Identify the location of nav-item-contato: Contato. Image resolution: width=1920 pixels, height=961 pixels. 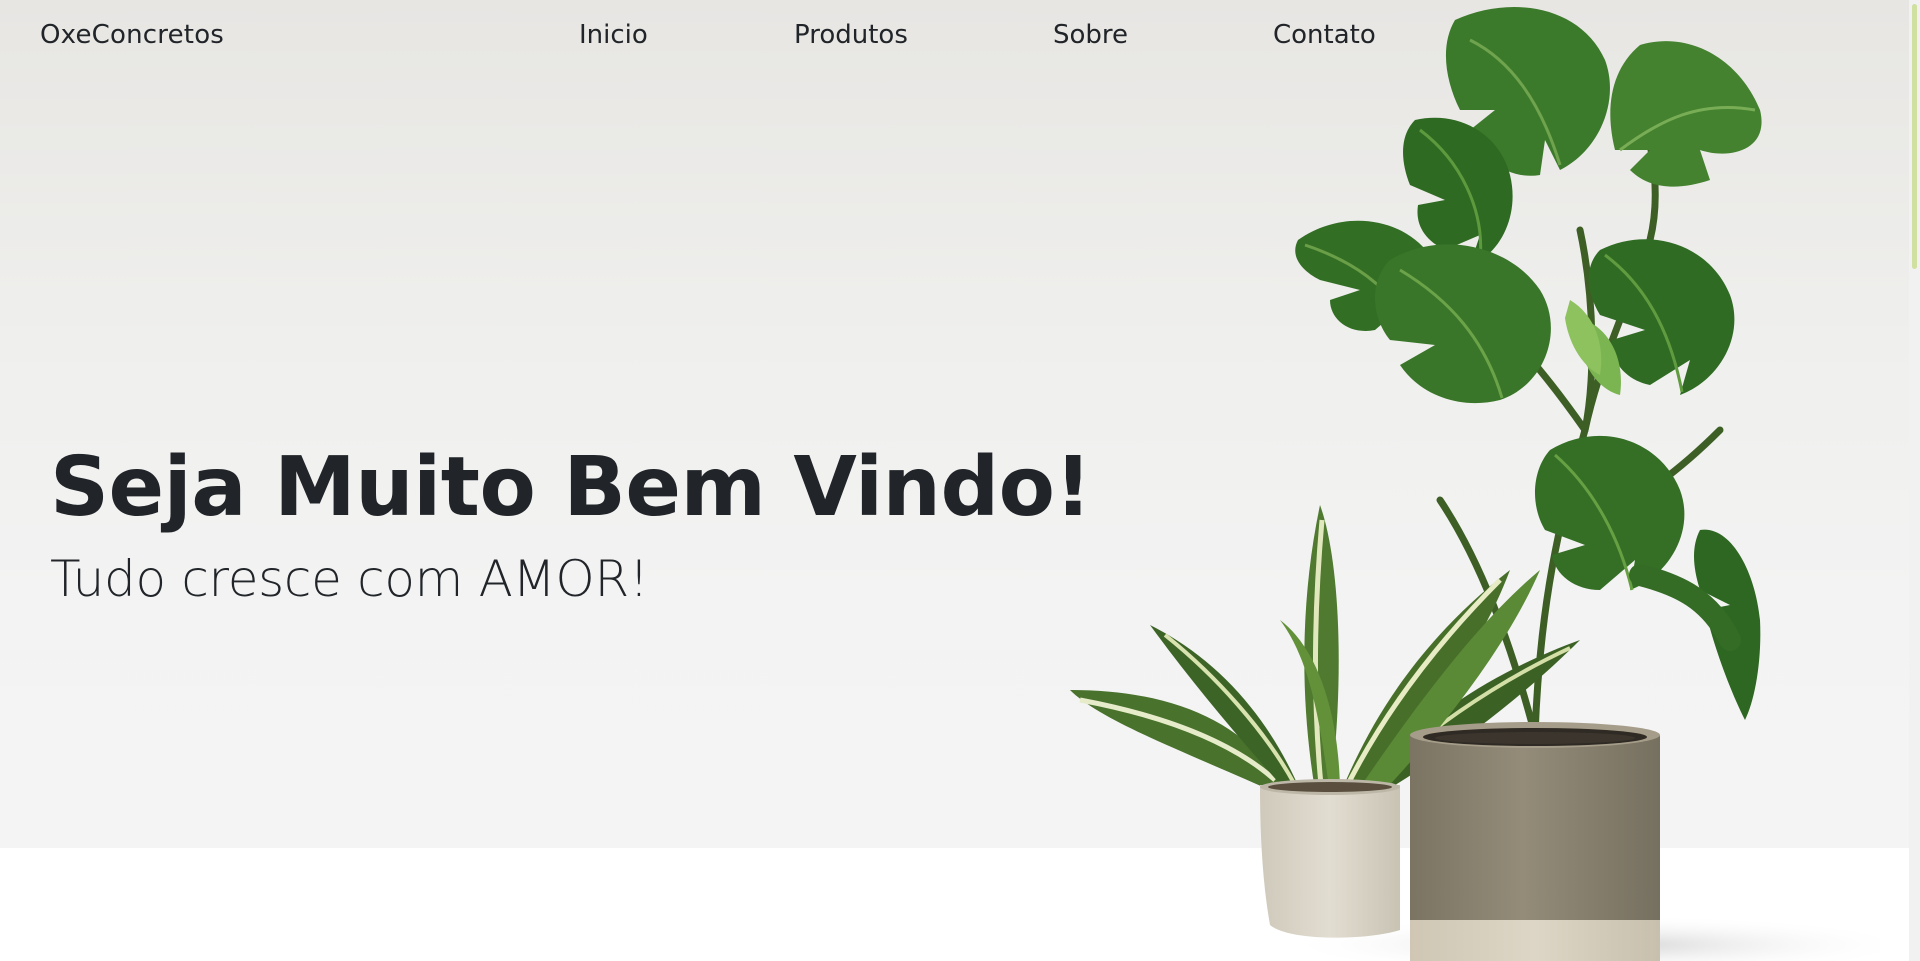
(1324, 35).